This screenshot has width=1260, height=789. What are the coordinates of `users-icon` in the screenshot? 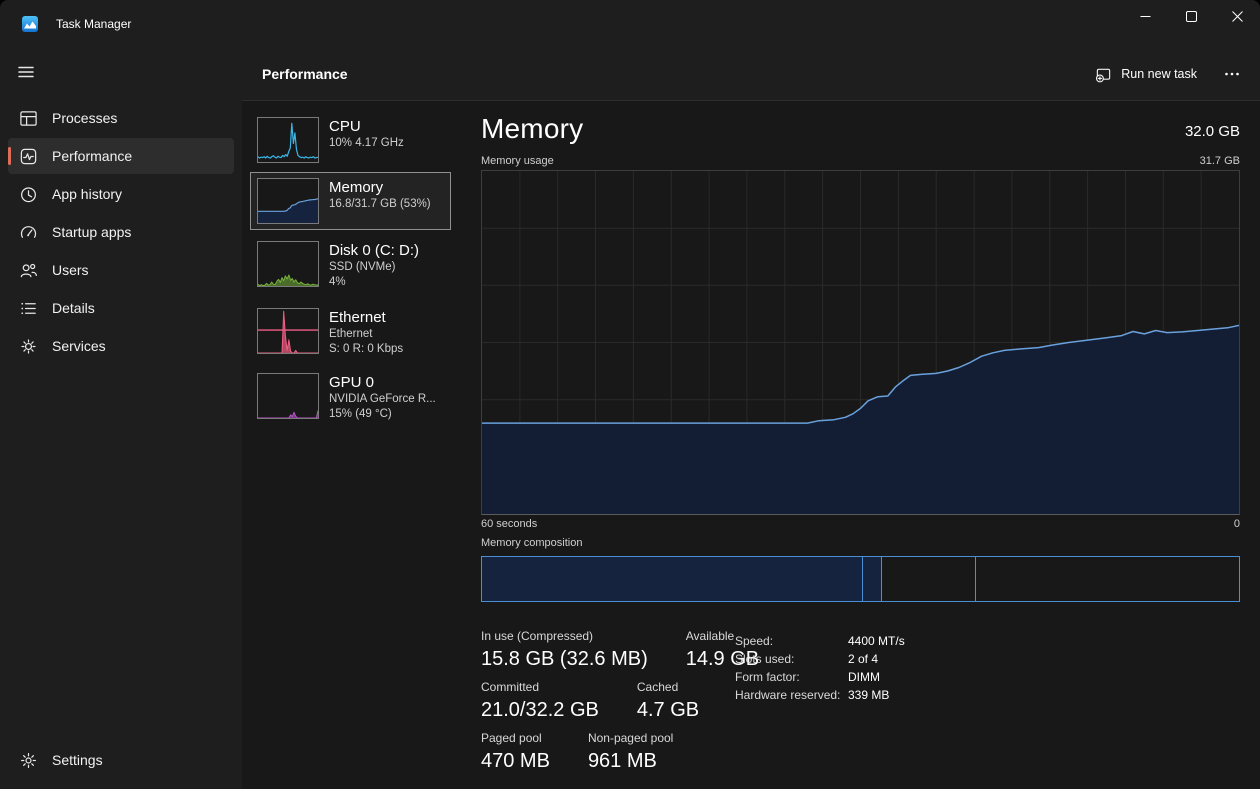 It's located at (28, 270).